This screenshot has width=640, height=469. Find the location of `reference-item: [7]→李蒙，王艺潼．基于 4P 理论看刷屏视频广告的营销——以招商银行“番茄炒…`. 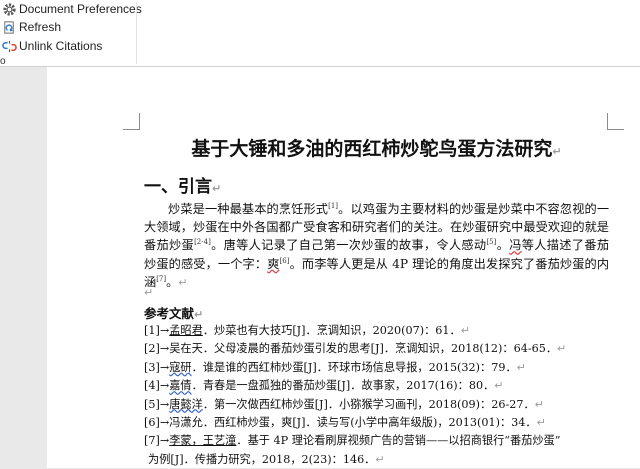

reference-item: [7]→李蒙，王艺潼．基于 4P 理论看刷屏视频广告的营销——以招商银行“番茄炒… is located at coordinates (379, 441).